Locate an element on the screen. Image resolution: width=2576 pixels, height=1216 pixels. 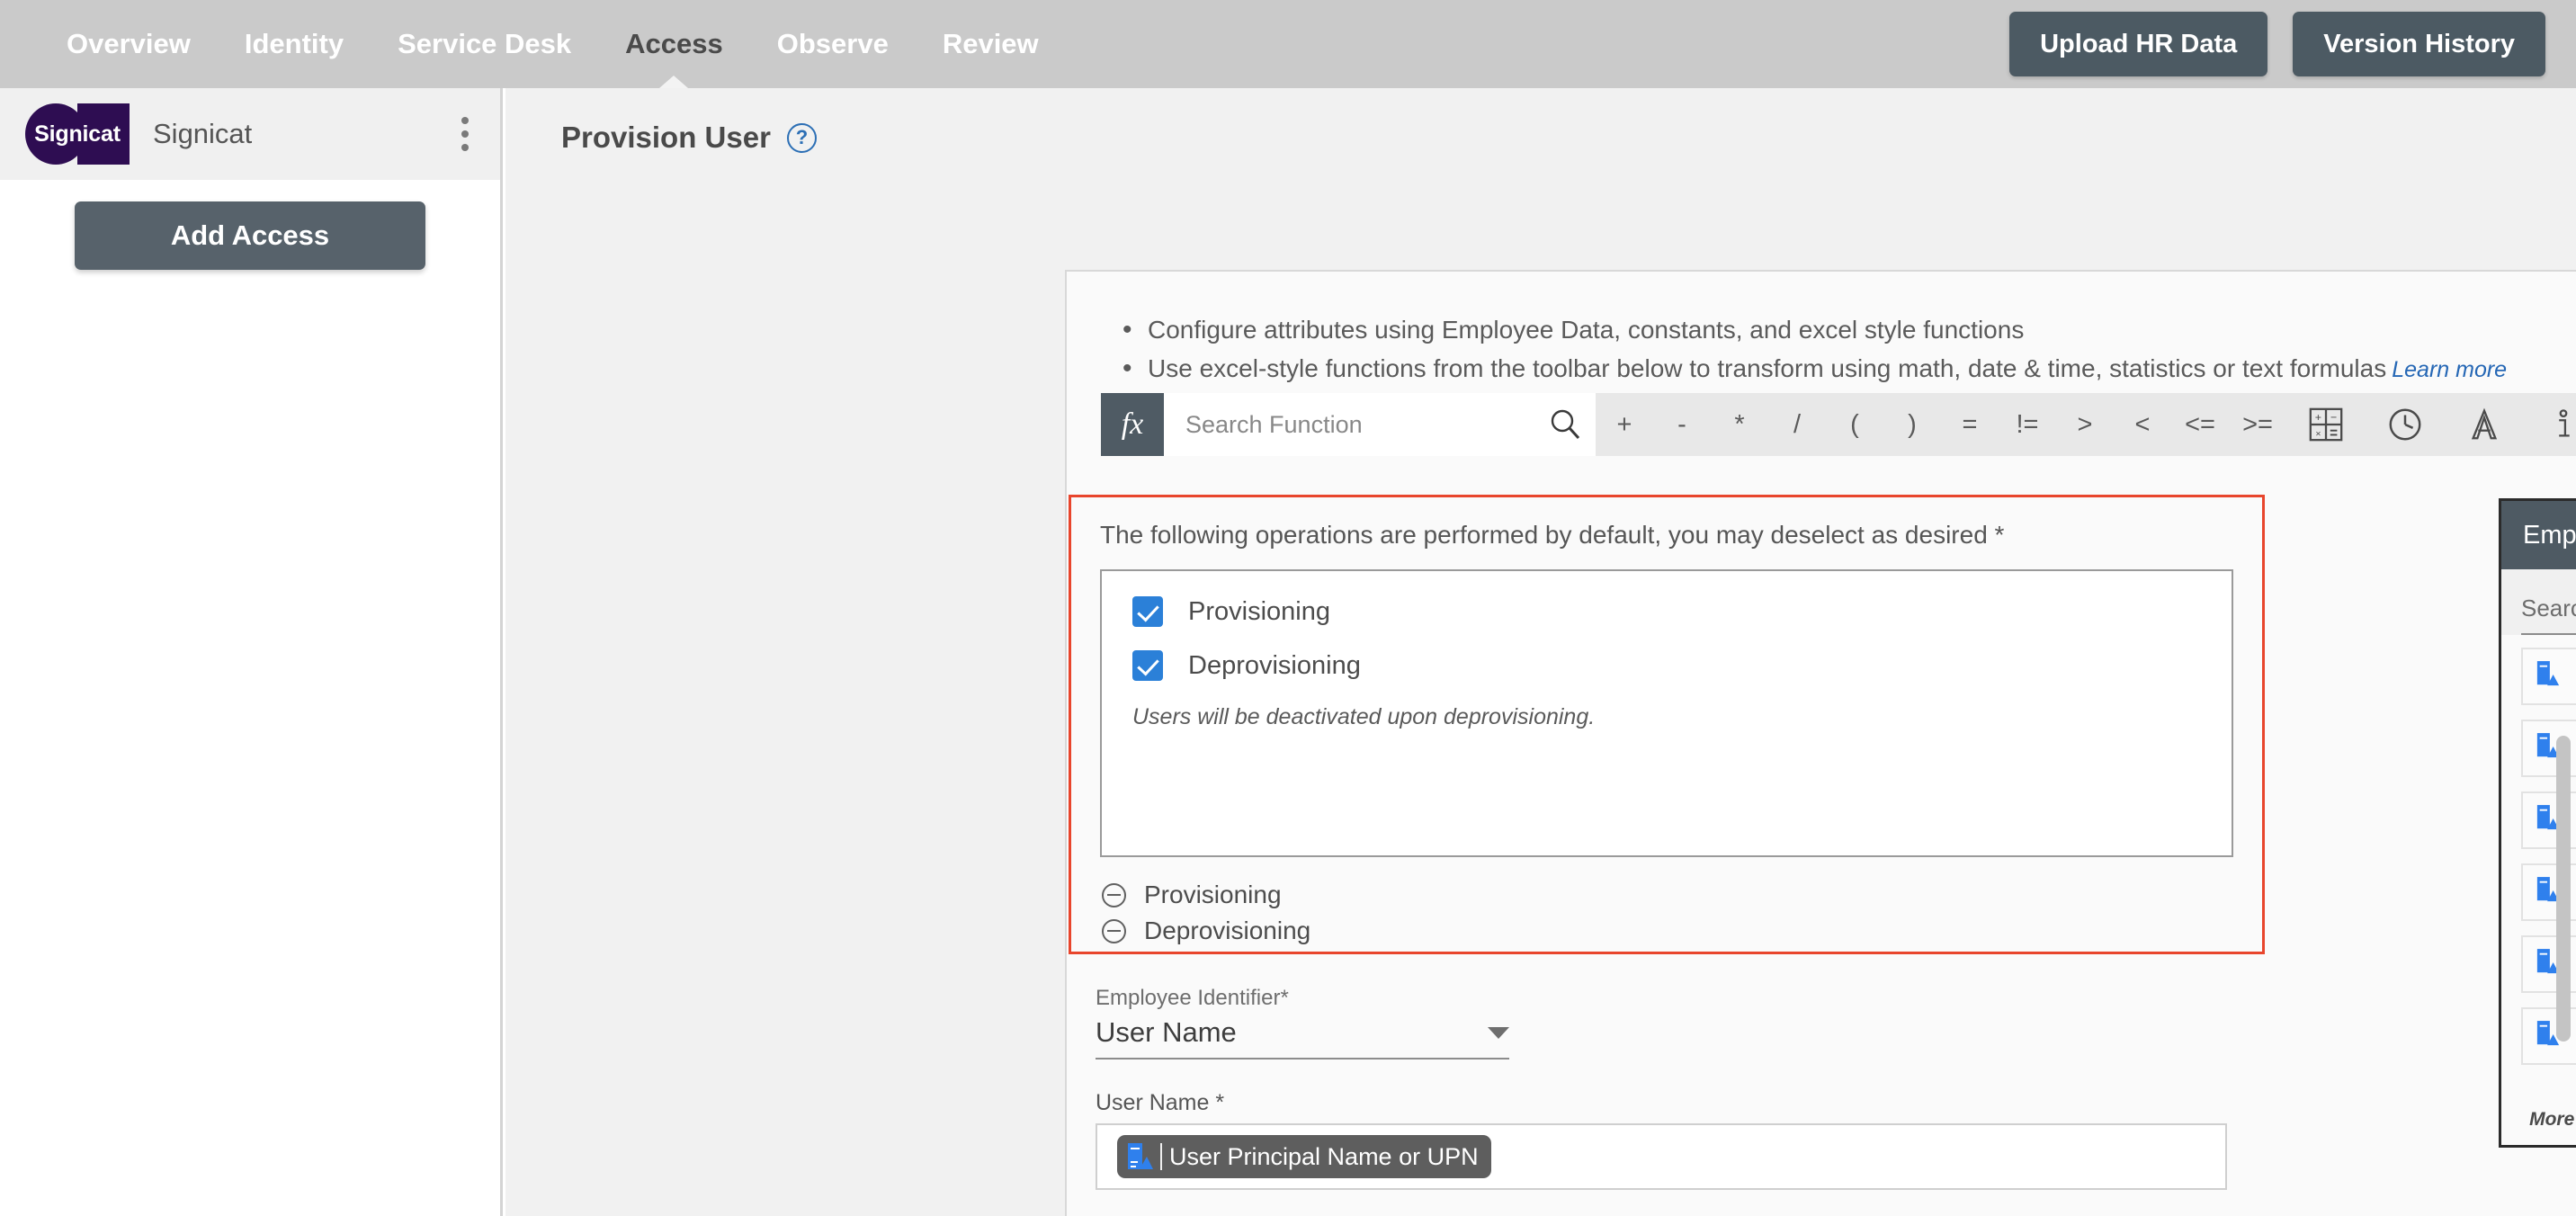
checkbox-label: Provisioning is located at coordinates (1259, 611).